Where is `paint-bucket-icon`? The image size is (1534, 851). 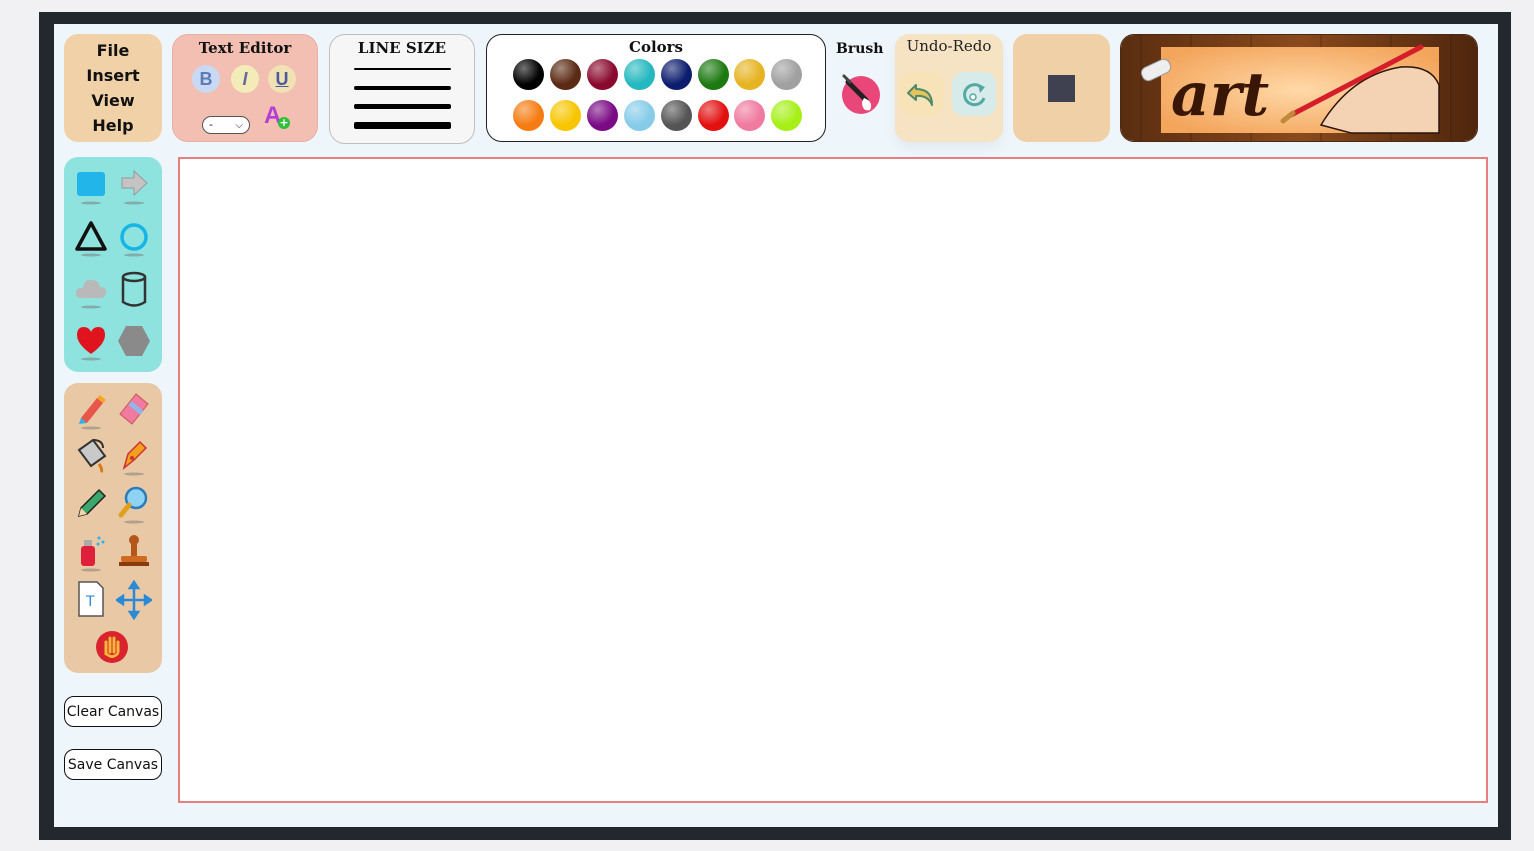 paint-bucket-icon is located at coordinates (92, 456).